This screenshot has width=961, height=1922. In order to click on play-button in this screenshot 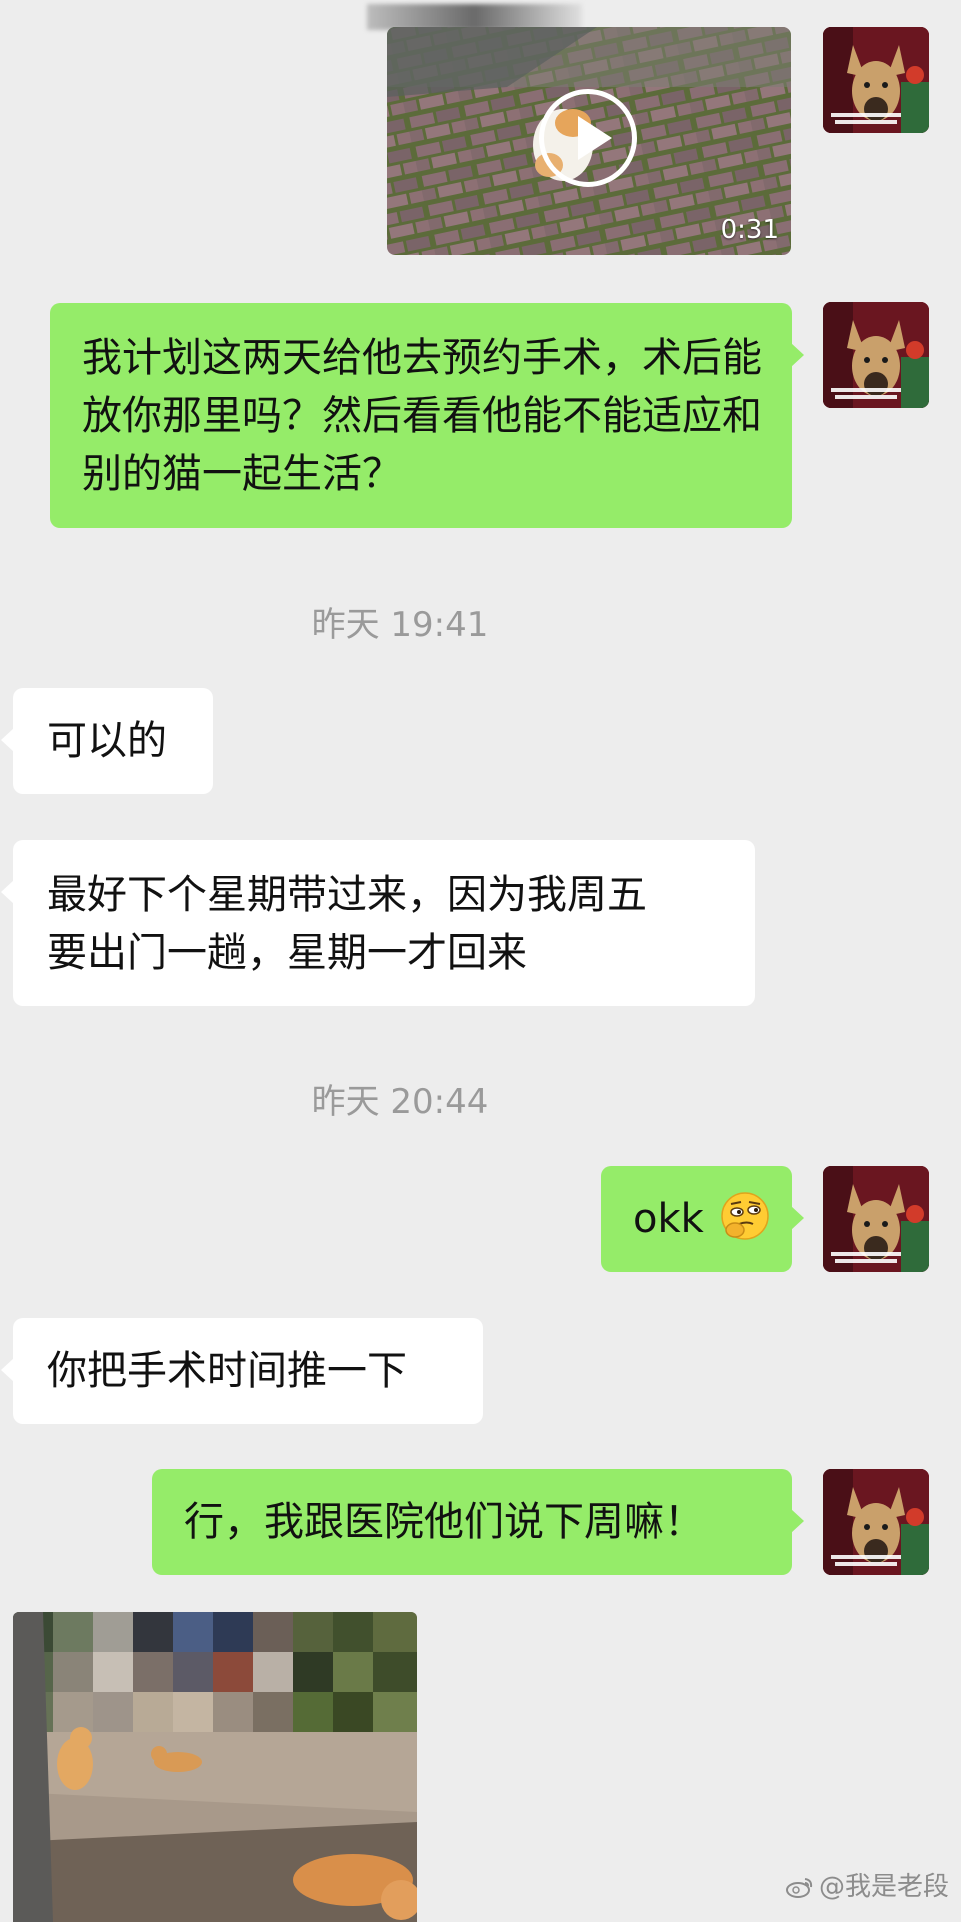, I will do `click(588, 138)`.